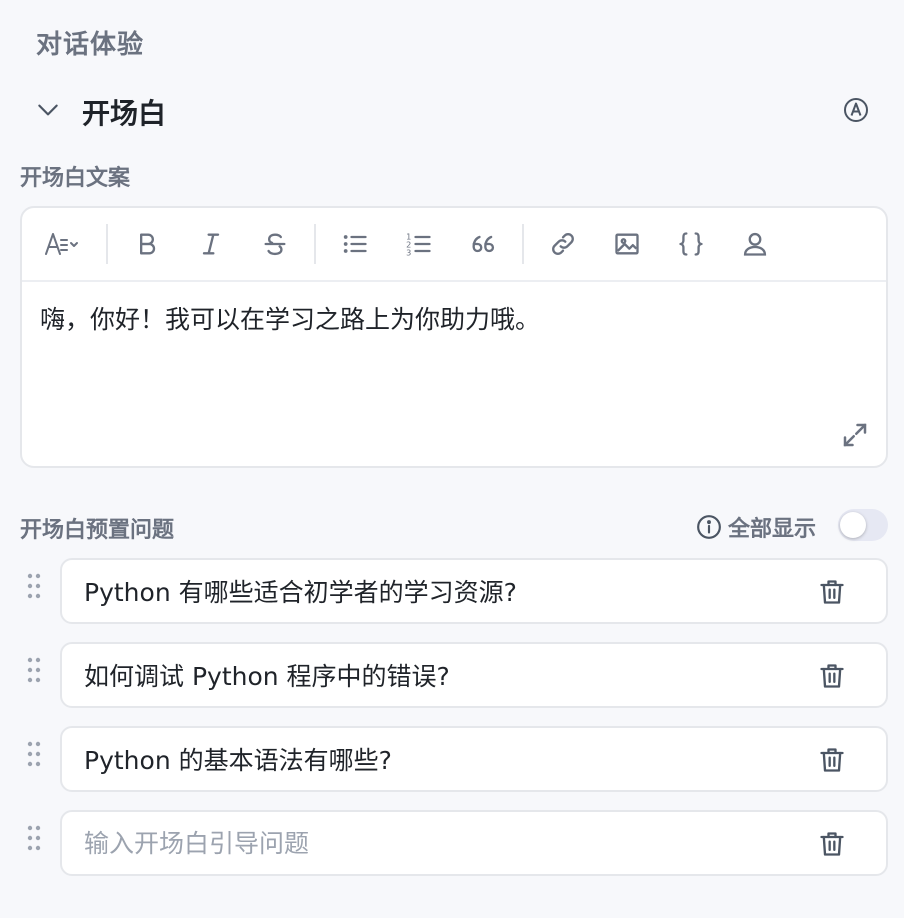 The width and height of the screenshot is (904, 918). I want to click on opening-collapse-header: 开场白, so click(452, 110).